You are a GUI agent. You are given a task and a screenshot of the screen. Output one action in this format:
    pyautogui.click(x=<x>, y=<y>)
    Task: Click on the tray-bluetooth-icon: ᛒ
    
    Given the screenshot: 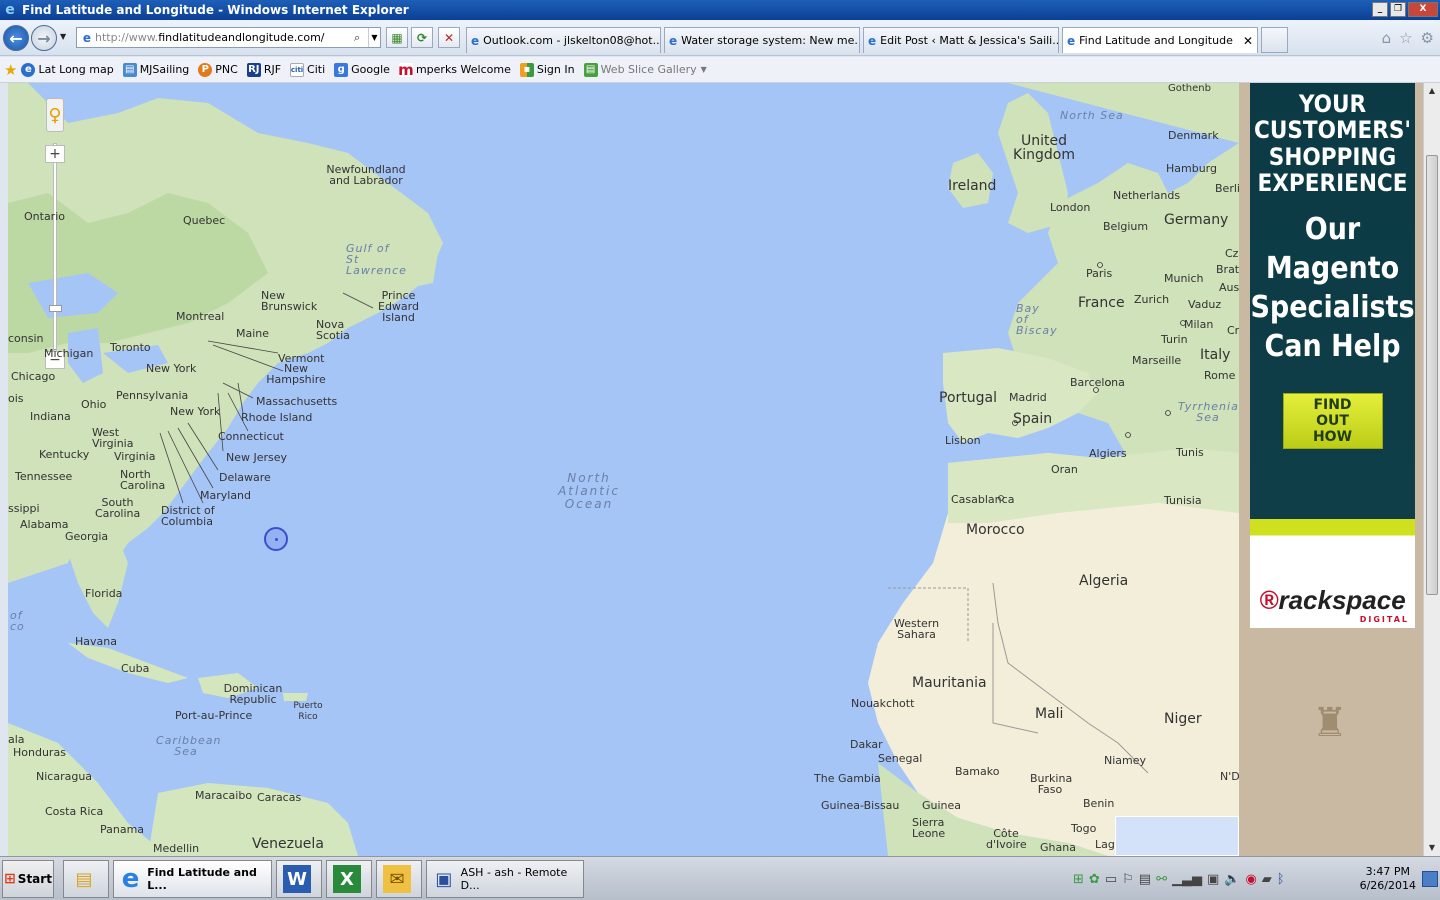 What is the action you would take?
    pyautogui.click(x=1281, y=879)
    